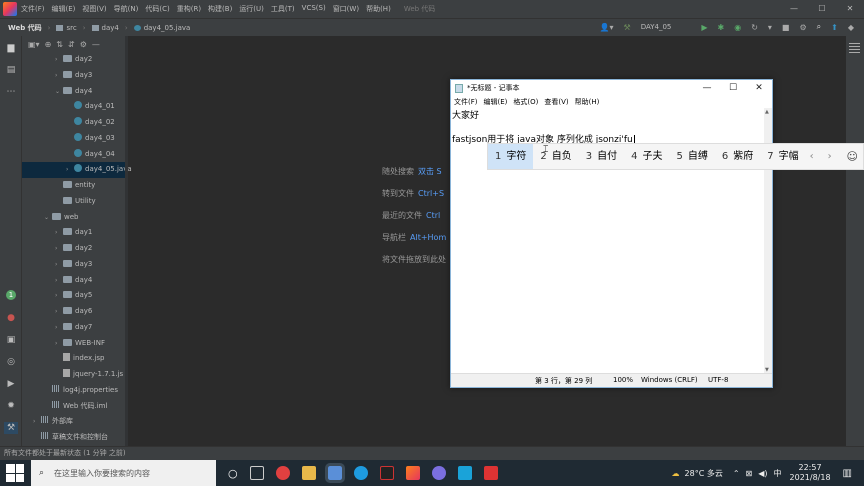 The width and height of the screenshot is (864, 486). Describe the element at coordinates (25, 28) in the screenshot. I see `breadcrumb-project: Web 代码` at that location.